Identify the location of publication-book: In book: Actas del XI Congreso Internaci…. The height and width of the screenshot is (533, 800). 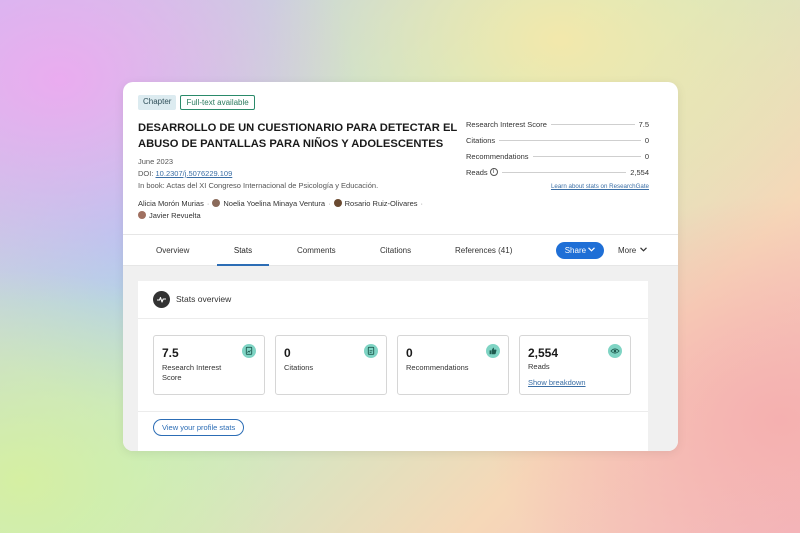
(258, 185).